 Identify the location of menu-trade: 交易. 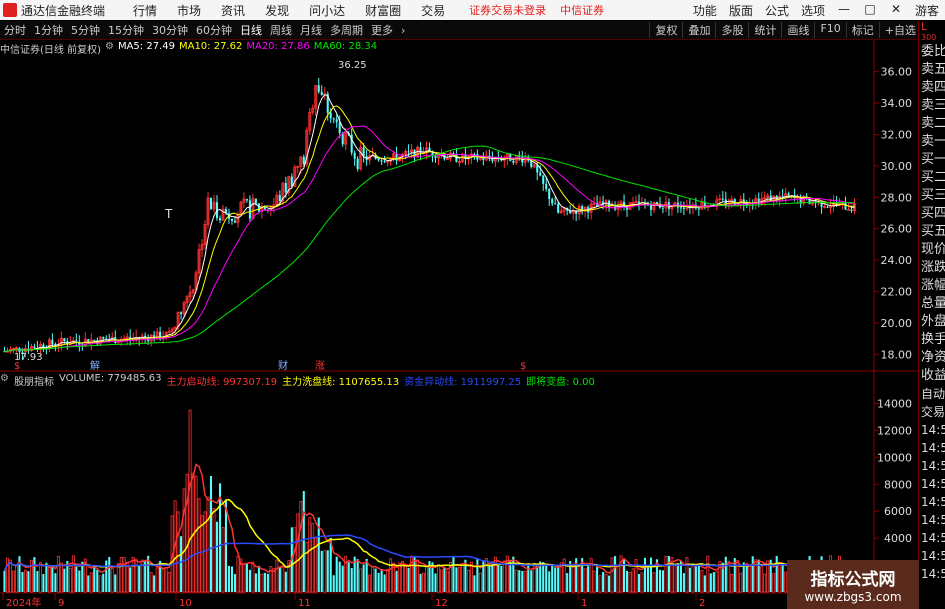
(433, 10).